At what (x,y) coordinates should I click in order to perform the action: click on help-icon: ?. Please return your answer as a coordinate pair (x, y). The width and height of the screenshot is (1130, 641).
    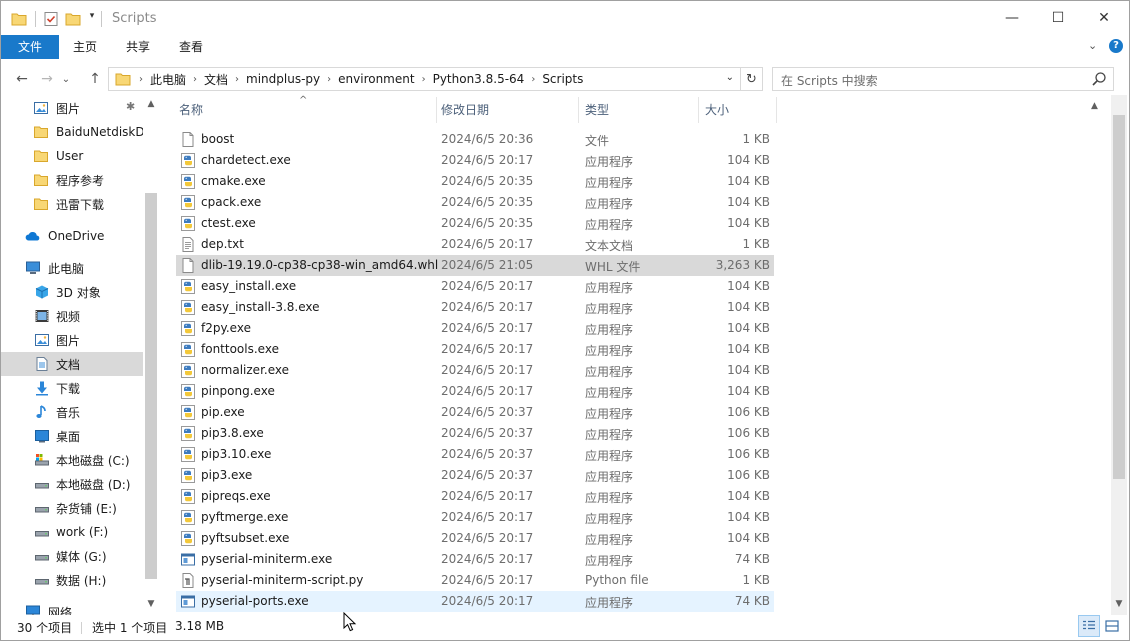
    Looking at the image, I should click on (1116, 46).